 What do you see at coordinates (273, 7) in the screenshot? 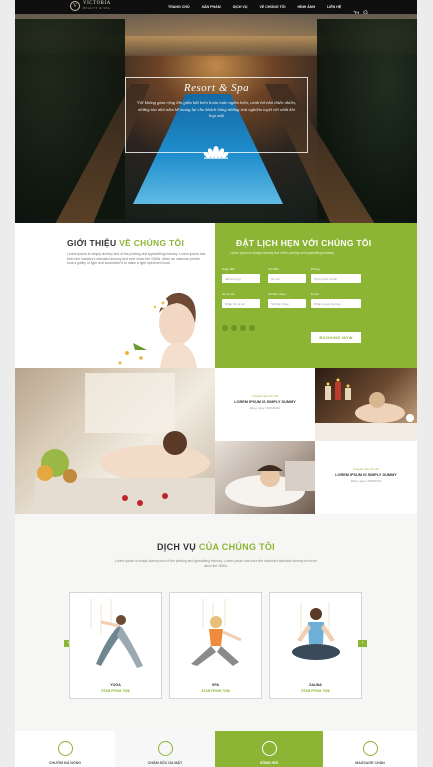
I see `menu-item-about: VỀ CHÚNG TÔI` at bounding box center [273, 7].